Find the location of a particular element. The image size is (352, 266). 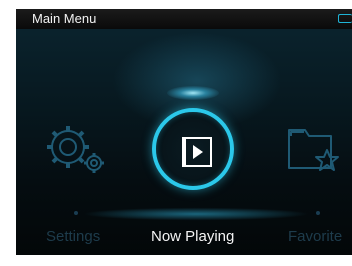

status-bar: Main Menu is located at coordinates (184, 19).